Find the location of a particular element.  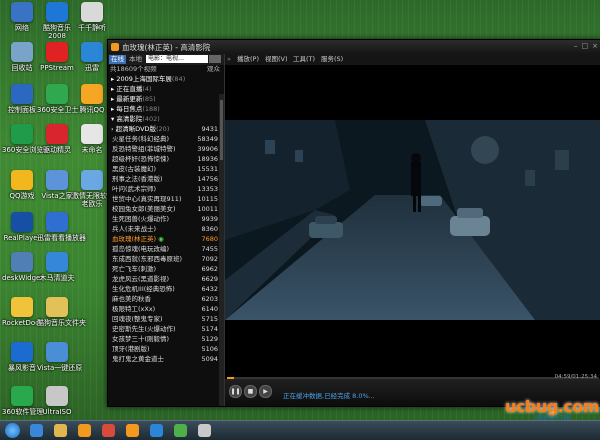

category-item: › 超清晰DVD版(20) 9431 is located at coordinates (166, 129).